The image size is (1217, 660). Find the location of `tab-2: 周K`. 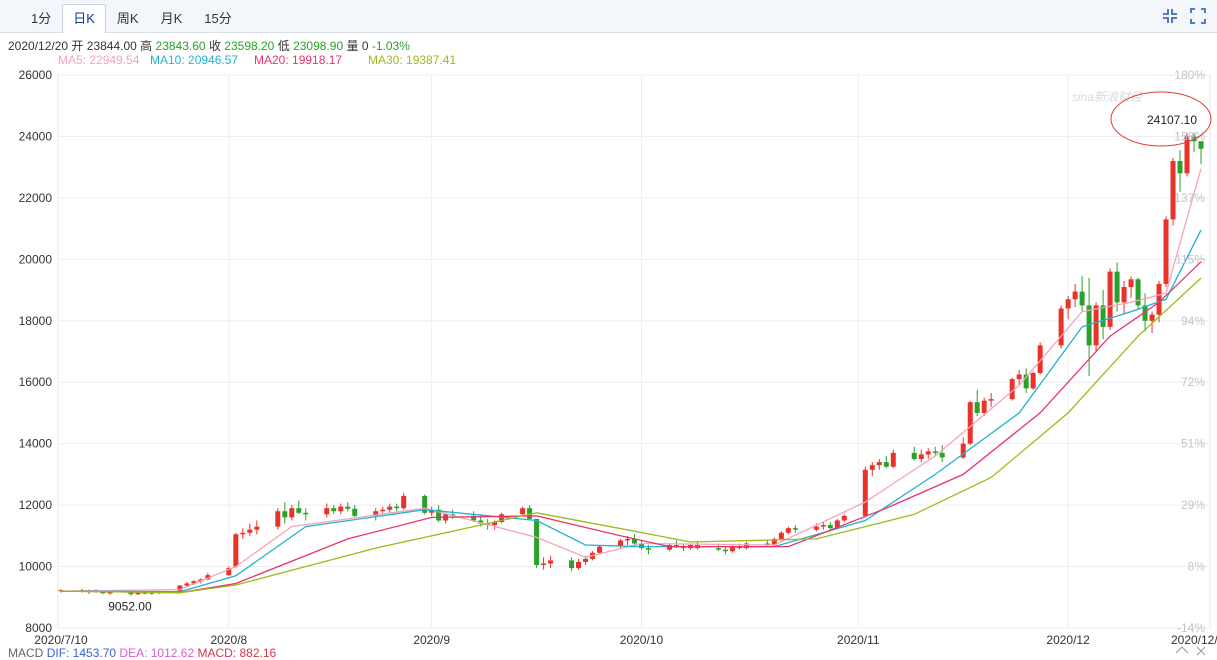

tab-2: 周K is located at coordinates (128, 18).